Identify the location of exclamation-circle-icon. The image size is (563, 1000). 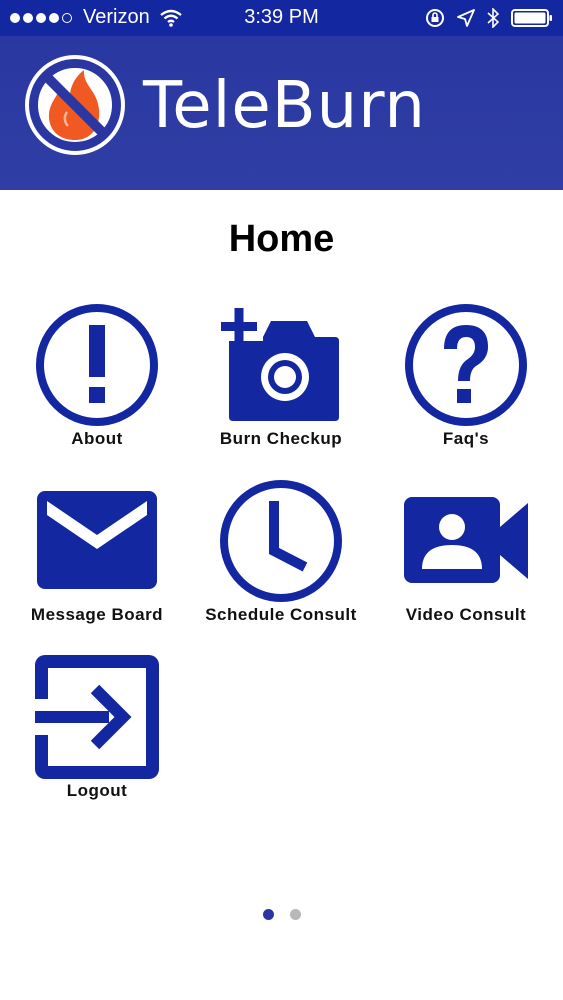
(97, 365).